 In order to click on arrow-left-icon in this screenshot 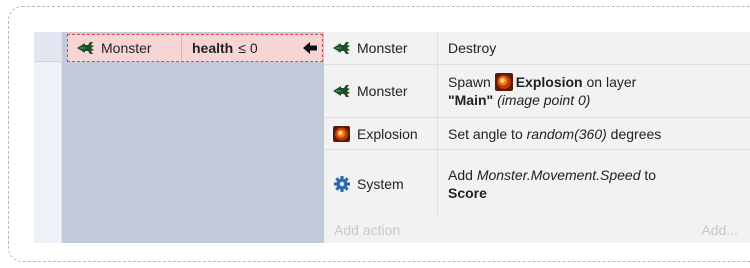, I will do `click(310, 48)`.